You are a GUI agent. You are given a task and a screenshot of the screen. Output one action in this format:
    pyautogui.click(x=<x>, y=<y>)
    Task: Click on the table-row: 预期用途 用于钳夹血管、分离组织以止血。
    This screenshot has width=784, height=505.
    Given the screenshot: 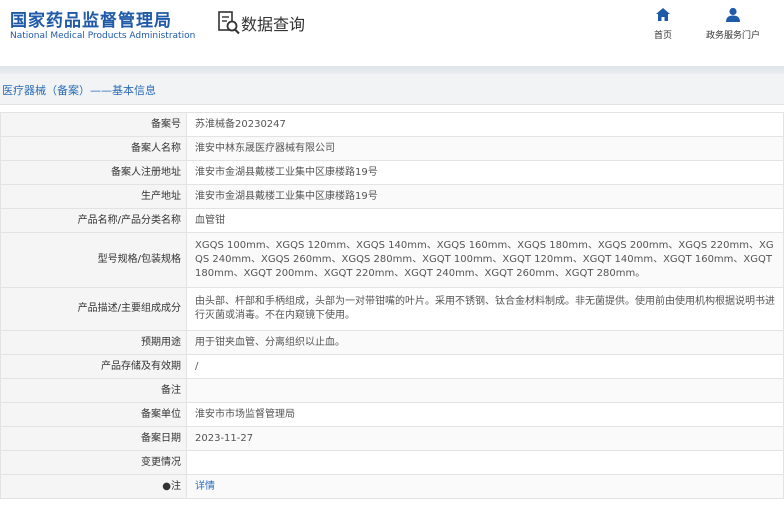 What is the action you would take?
    pyautogui.click(x=392, y=342)
    